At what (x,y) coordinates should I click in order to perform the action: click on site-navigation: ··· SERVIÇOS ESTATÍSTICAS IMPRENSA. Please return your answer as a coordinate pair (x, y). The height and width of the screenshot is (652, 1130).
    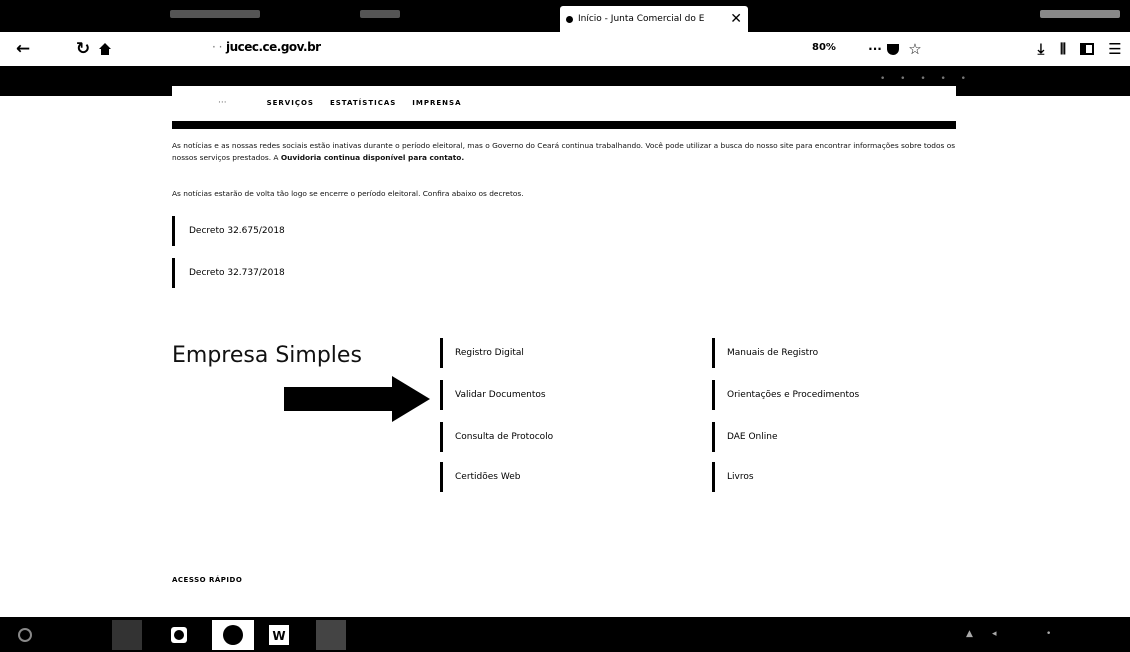
    Looking at the image, I should click on (564, 103).